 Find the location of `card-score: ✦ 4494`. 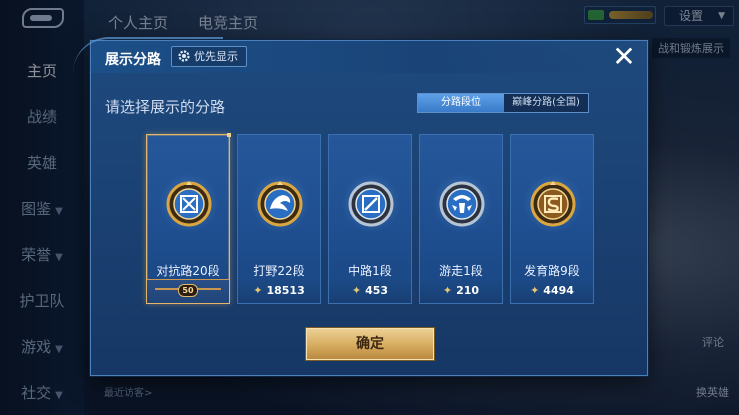

card-score: ✦ 4494 is located at coordinates (552, 291).